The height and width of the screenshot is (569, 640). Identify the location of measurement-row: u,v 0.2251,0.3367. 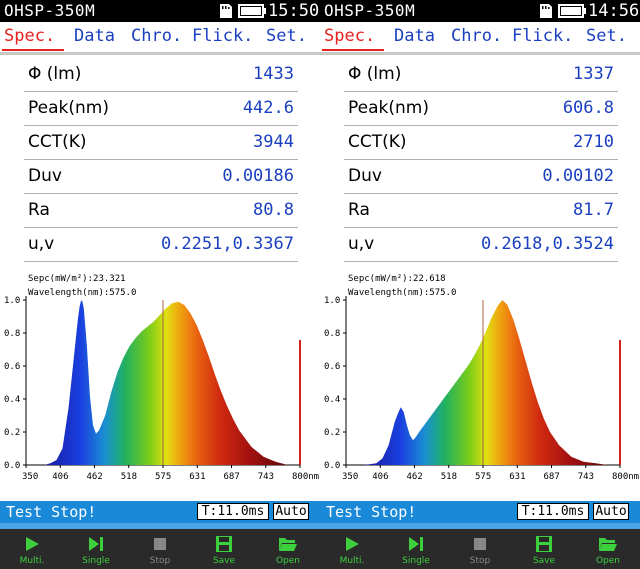
(161, 245).